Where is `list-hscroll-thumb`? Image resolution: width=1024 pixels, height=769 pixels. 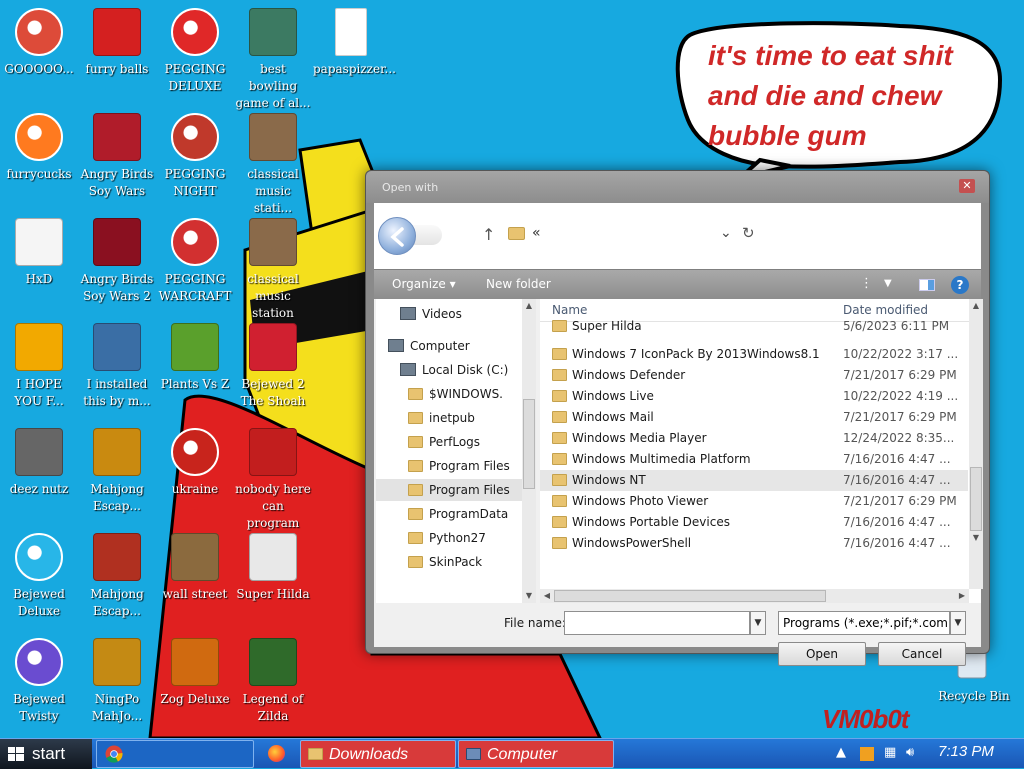 list-hscroll-thumb is located at coordinates (690, 596).